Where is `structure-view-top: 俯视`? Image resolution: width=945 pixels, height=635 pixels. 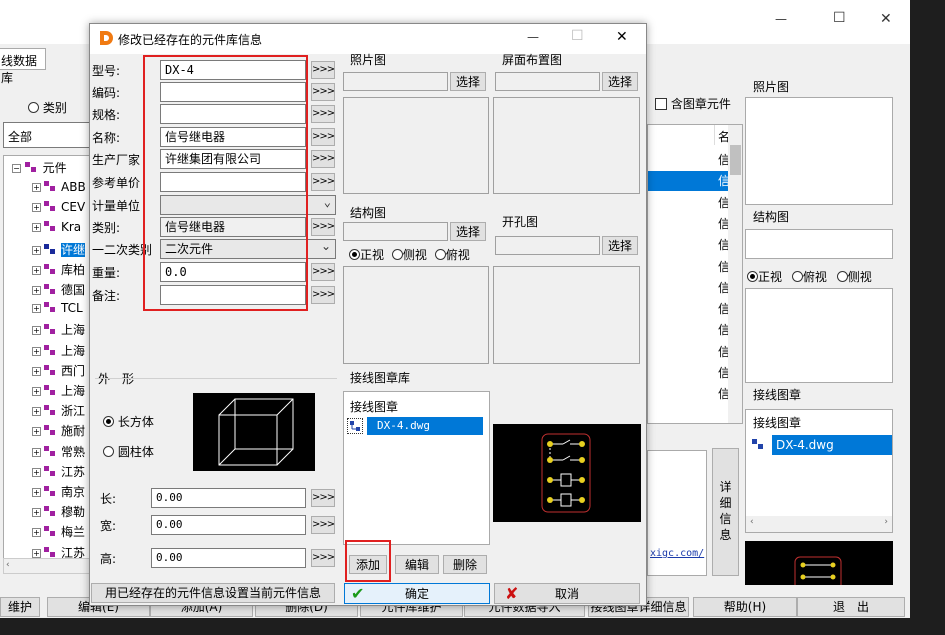
structure-view-top: 俯视 is located at coordinates (452, 255).